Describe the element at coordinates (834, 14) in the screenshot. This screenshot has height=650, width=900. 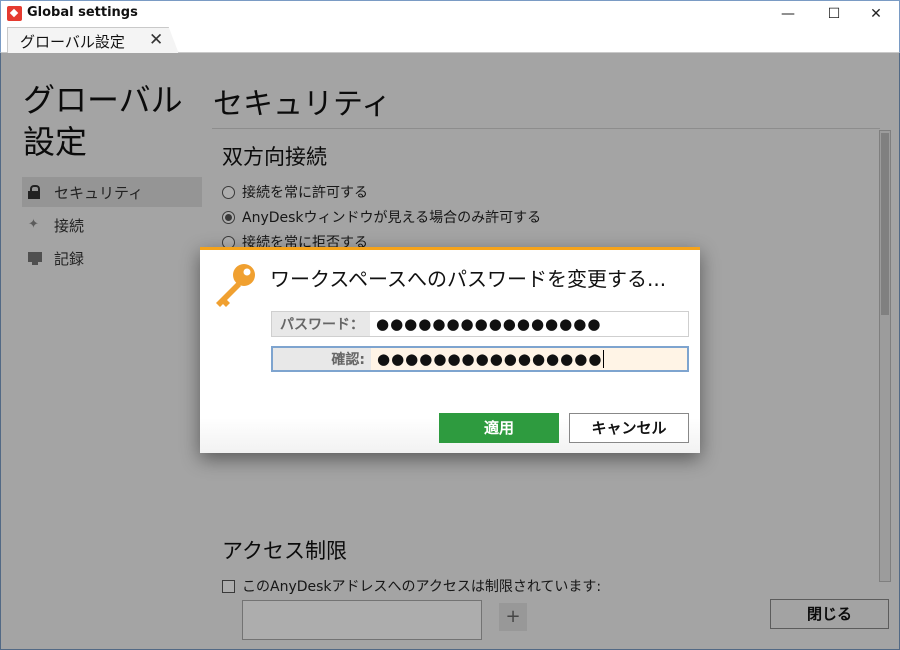
I see `maximize-button: ☐` at that location.